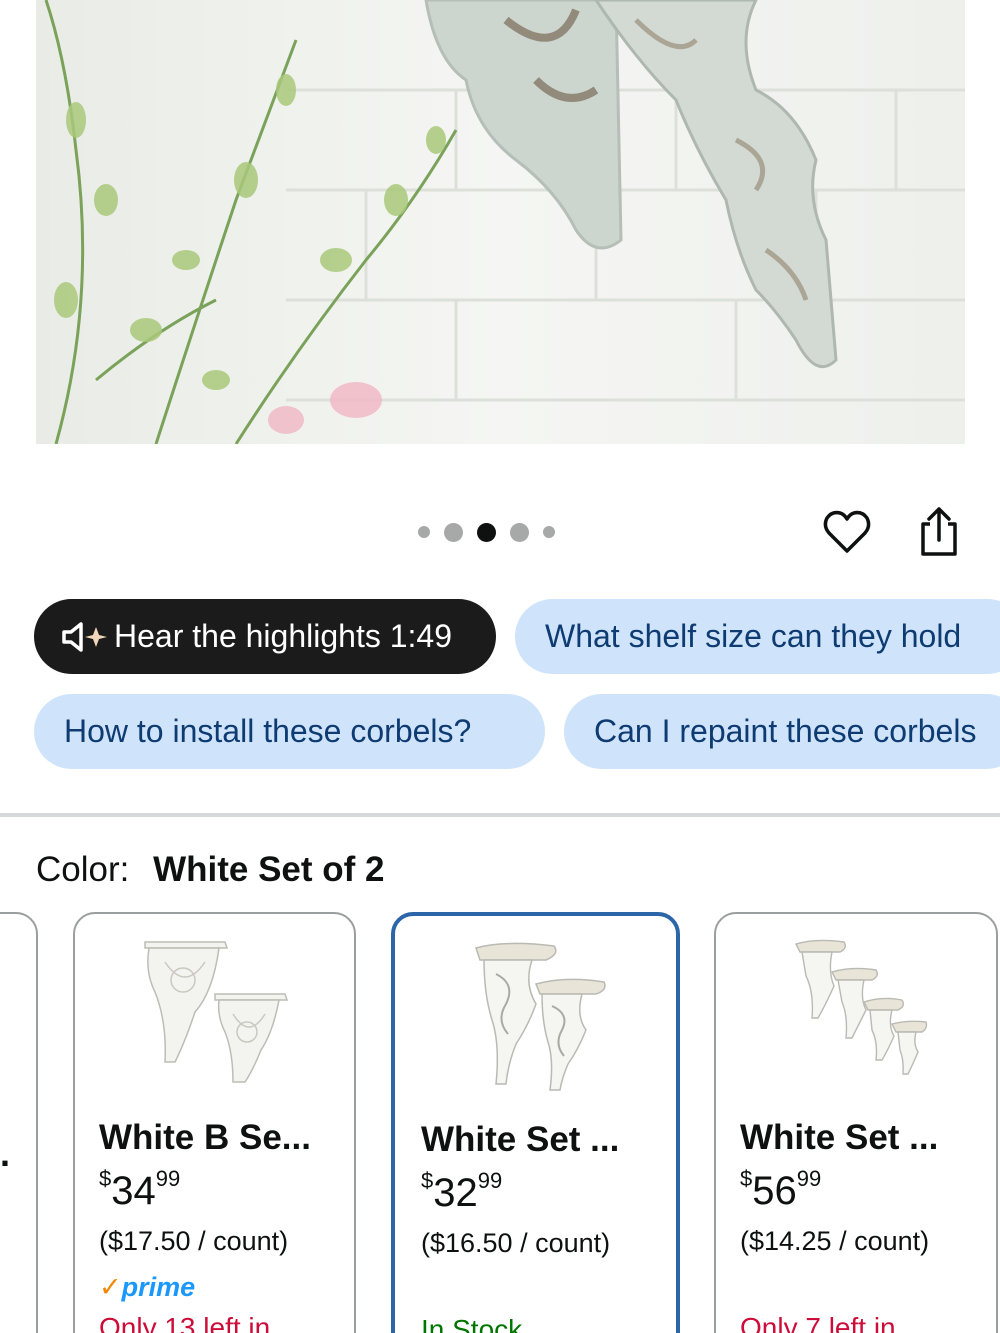 This screenshot has height=1333, width=1000. Describe the element at coordinates (774, 1191) in the screenshot. I see `price-whole: 56` at that location.